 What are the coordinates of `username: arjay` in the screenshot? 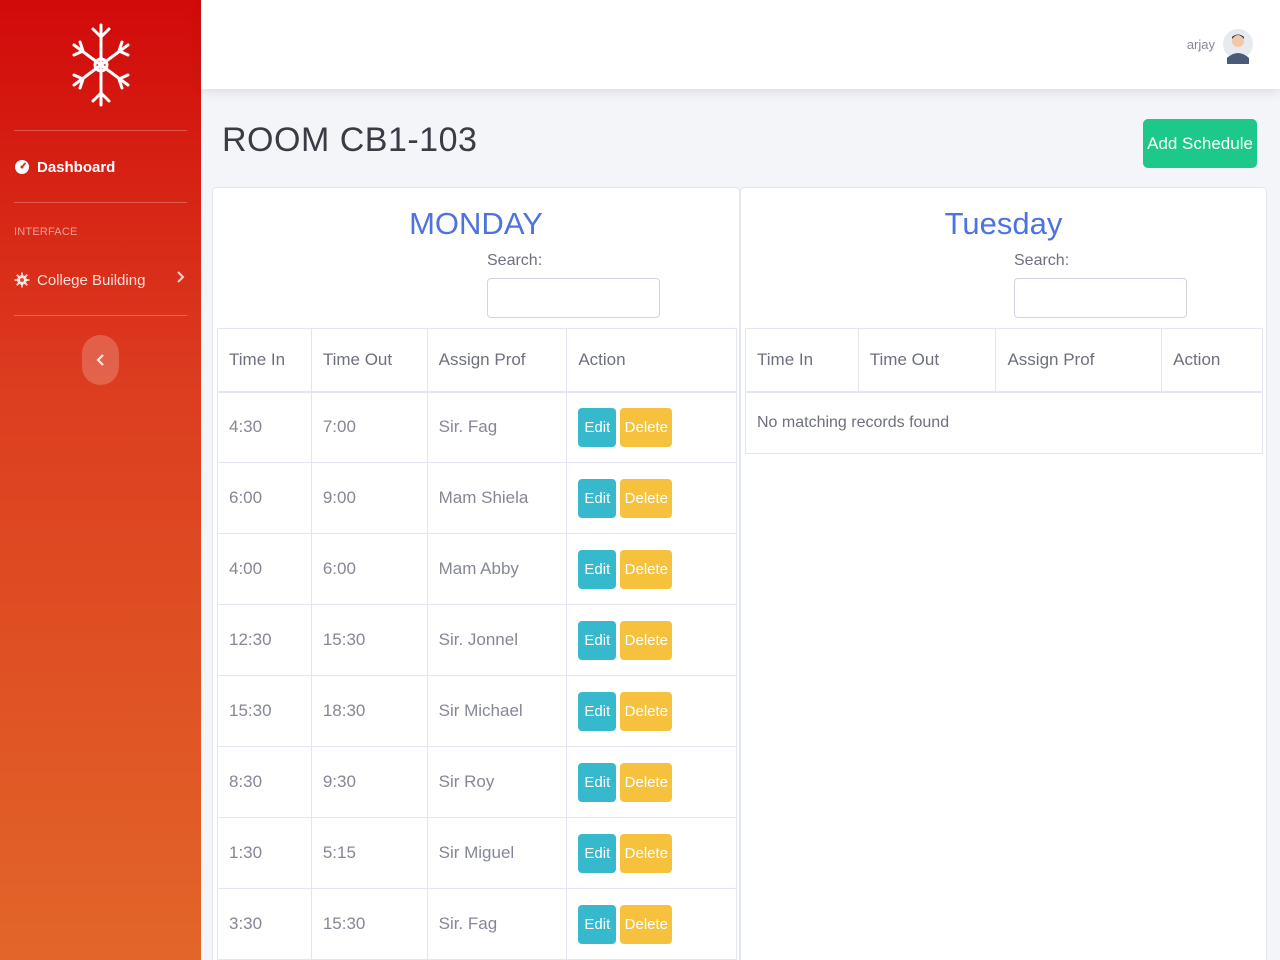 It's located at (1200, 44).